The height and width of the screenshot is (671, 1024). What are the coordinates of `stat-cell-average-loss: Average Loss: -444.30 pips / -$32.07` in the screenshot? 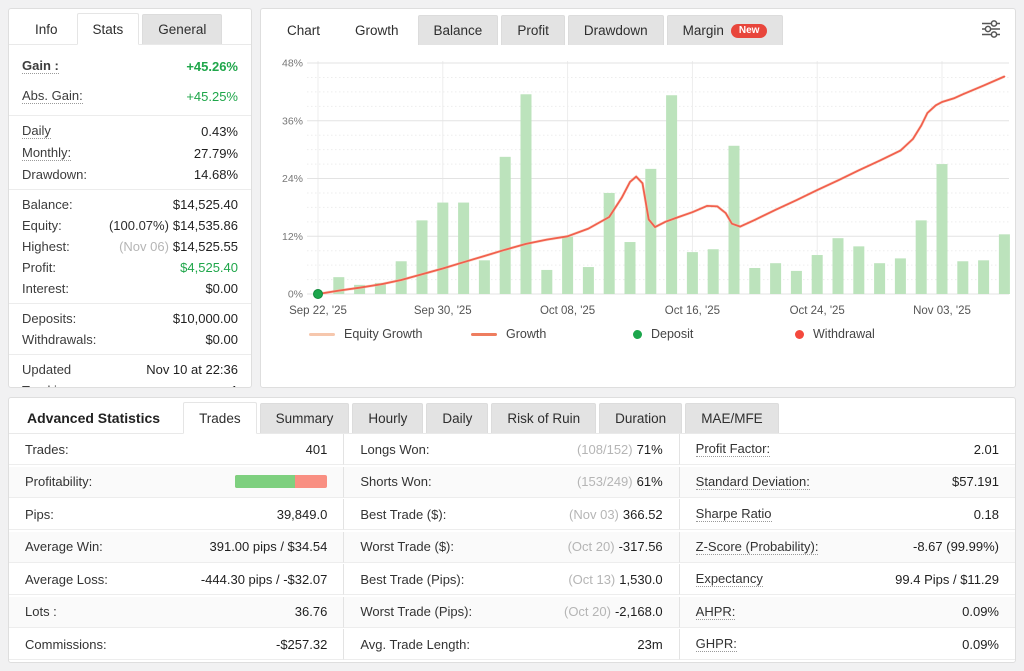 It's located at (177, 580).